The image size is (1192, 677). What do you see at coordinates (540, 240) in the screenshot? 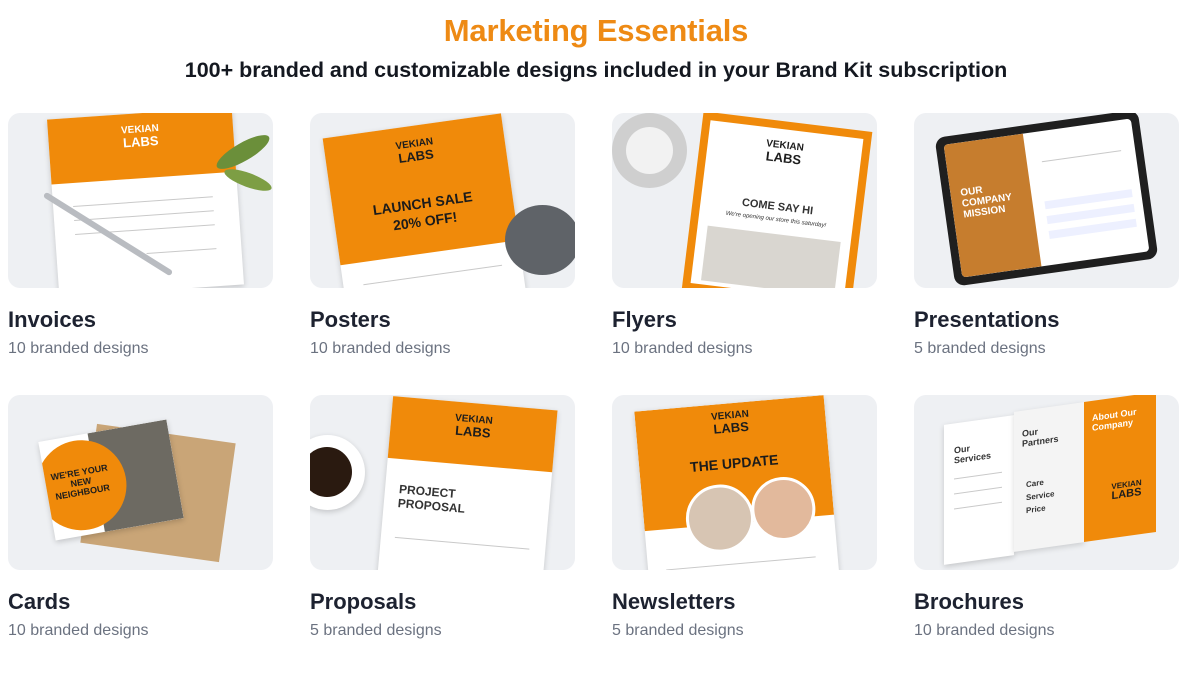
I see `stone-icon` at bounding box center [540, 240].